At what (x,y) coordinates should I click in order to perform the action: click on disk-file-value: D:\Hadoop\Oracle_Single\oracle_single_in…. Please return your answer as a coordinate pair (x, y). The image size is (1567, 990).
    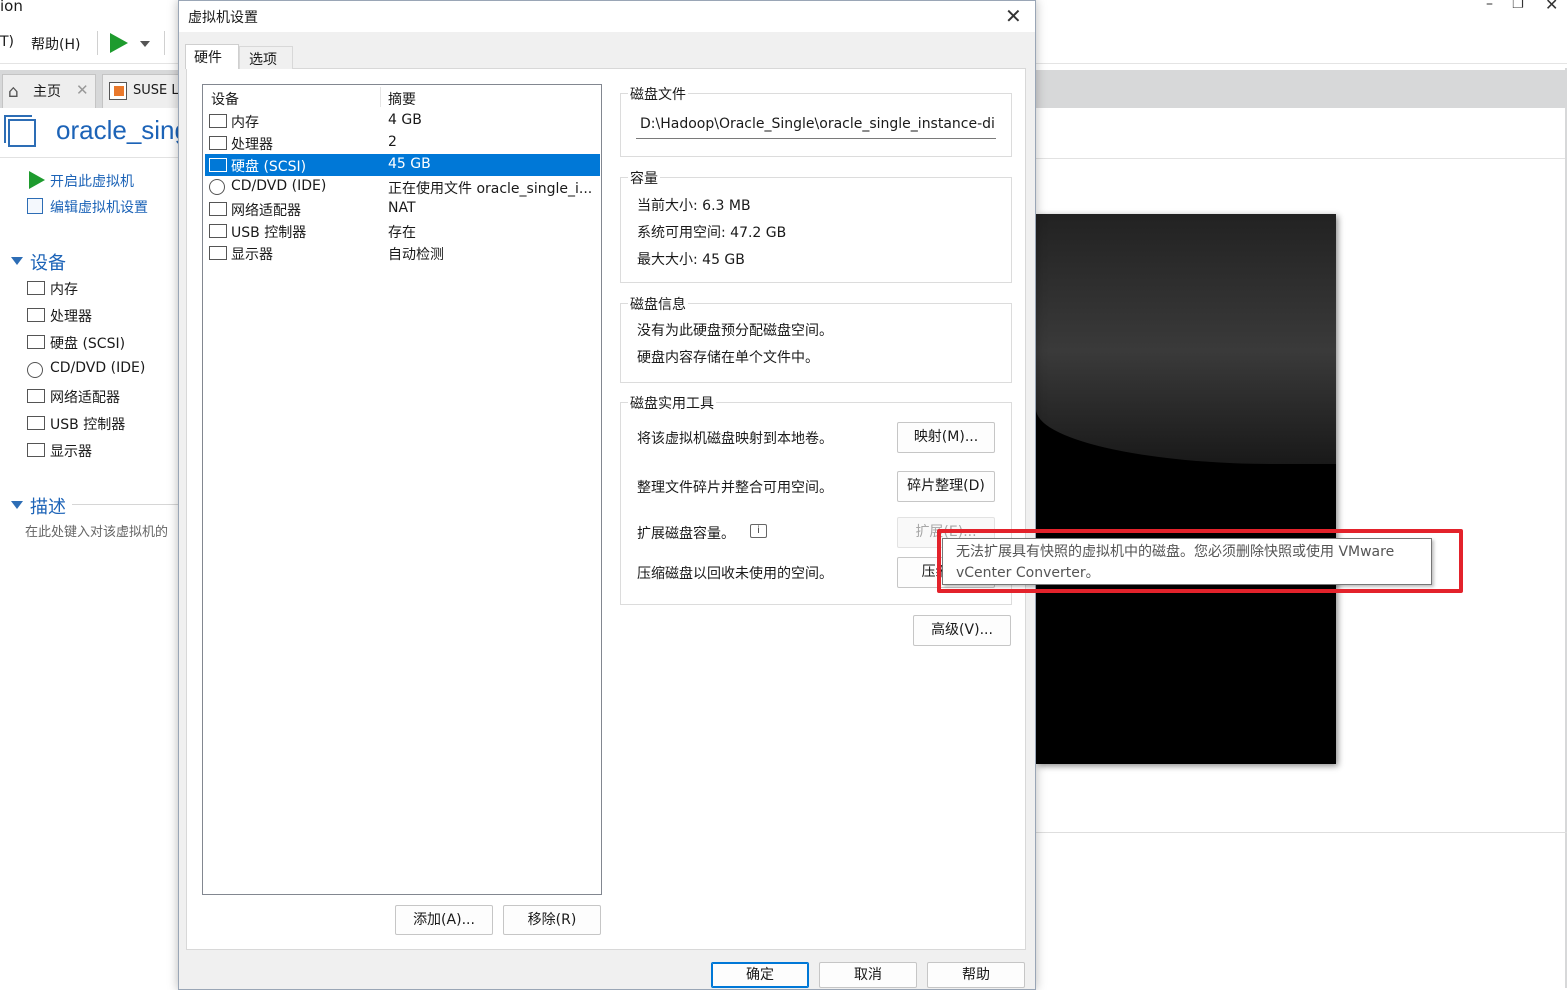
    Looking at the image, I should click on (817, 124).